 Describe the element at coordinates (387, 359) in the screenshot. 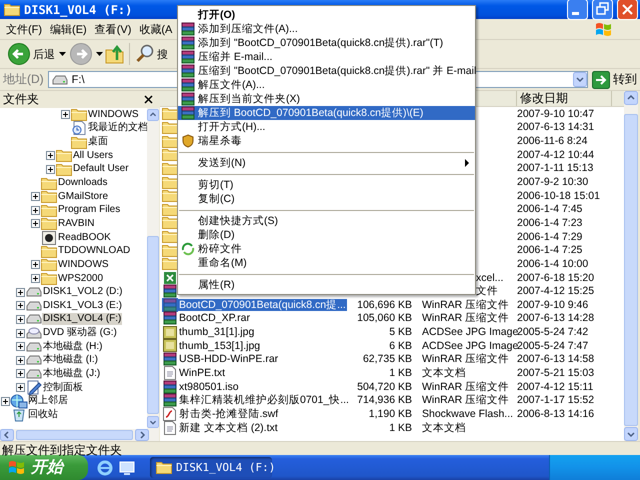

I see `file-size: 62,735 KB` at that location.